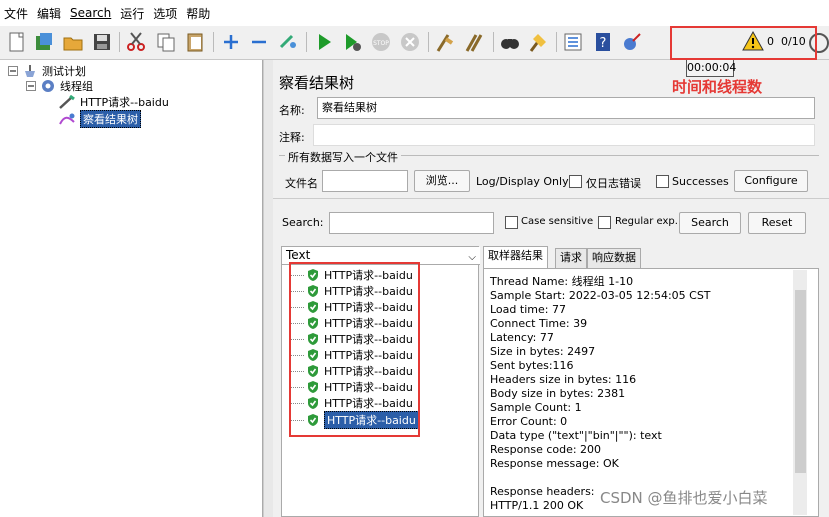 The height and width of the screenshot is (517, 829). I want to click on errors-only-checkbox, so click(575, 181).